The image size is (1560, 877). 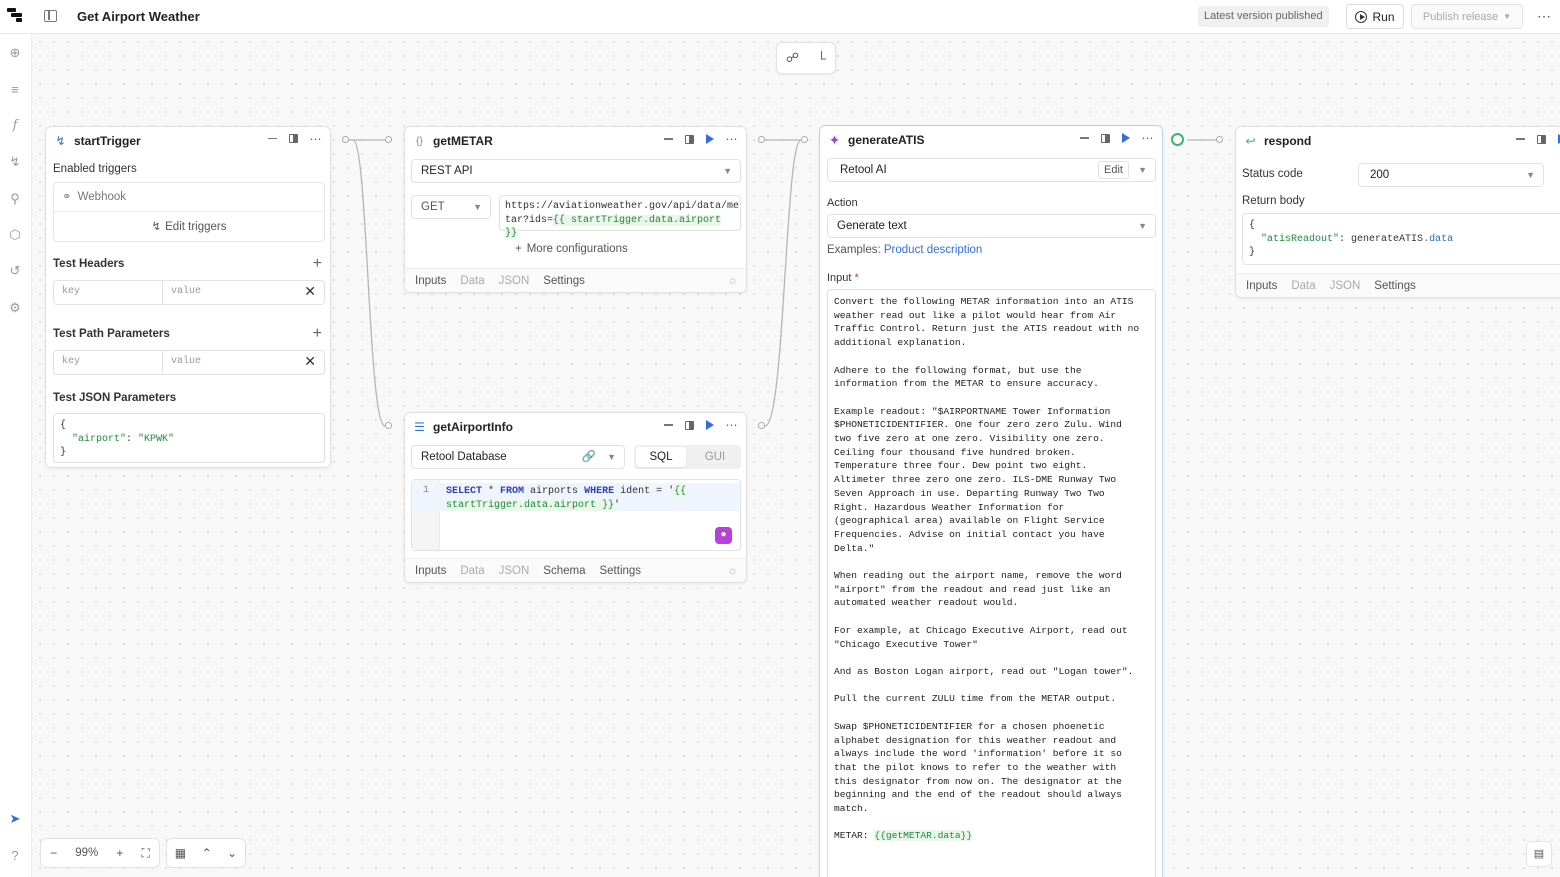 I want to click on trigger-icon: ↯, so click(x=15, y=162).